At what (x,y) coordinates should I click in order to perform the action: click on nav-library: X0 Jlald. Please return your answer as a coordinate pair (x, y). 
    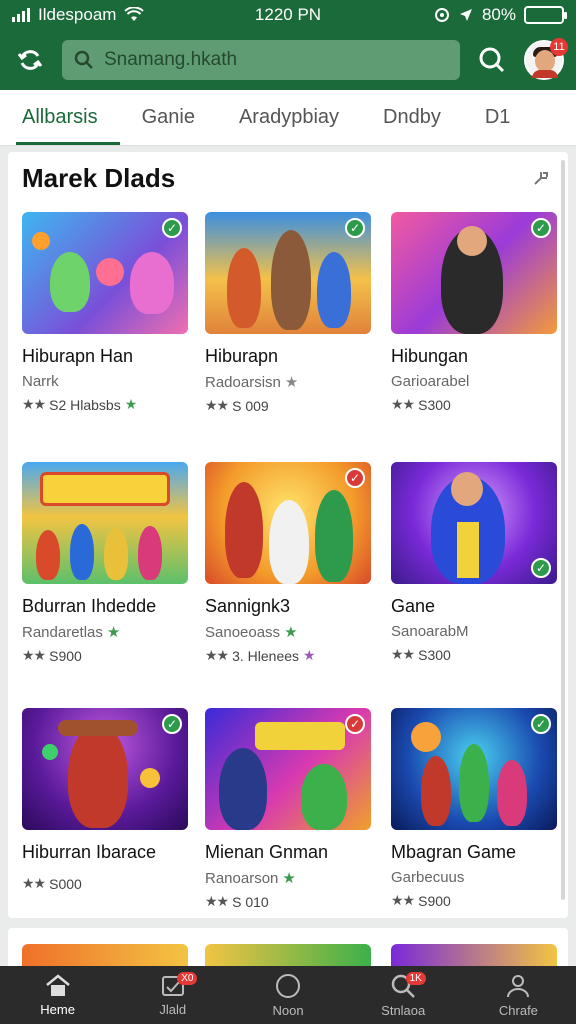
    Looking at the image, I should click on (172, 995).